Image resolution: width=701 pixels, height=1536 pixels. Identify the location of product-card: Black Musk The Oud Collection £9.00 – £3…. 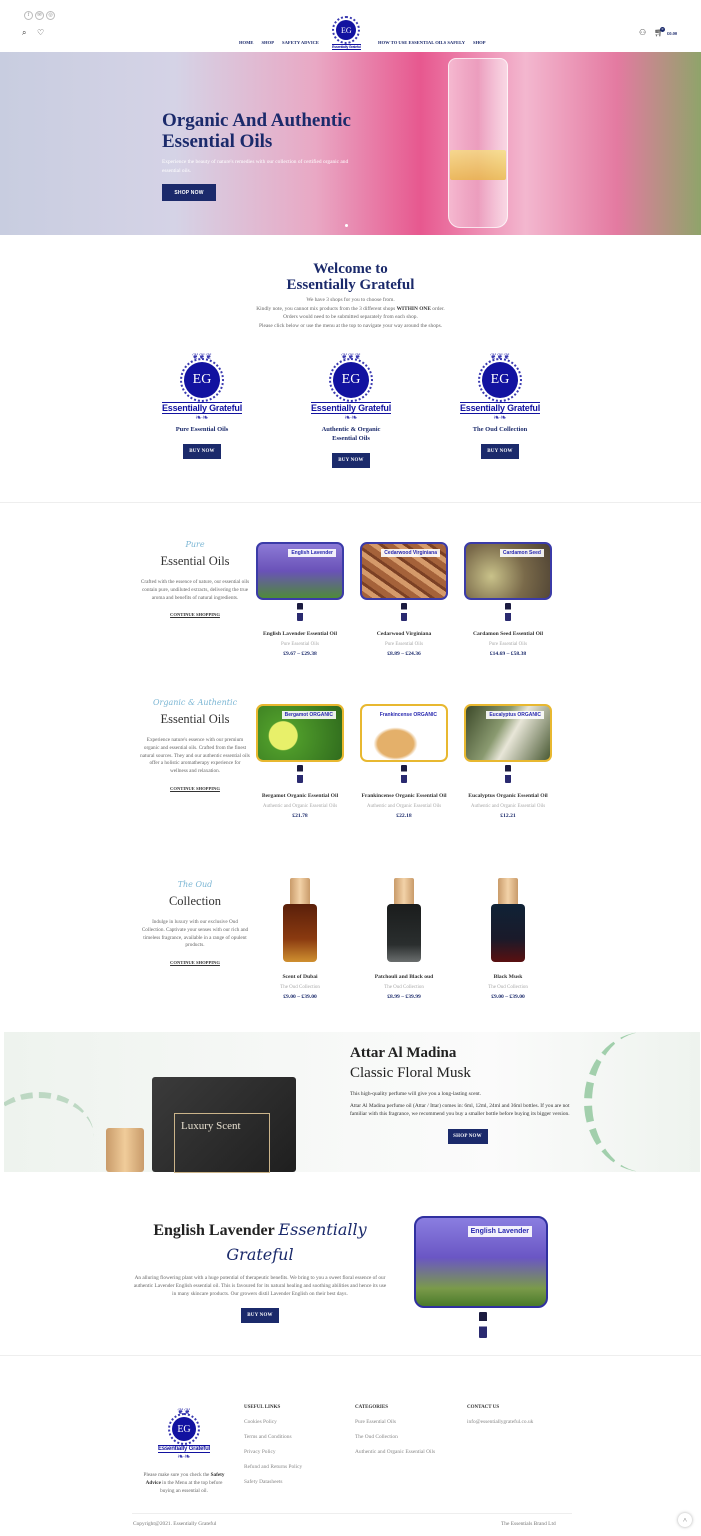
(508, 939).